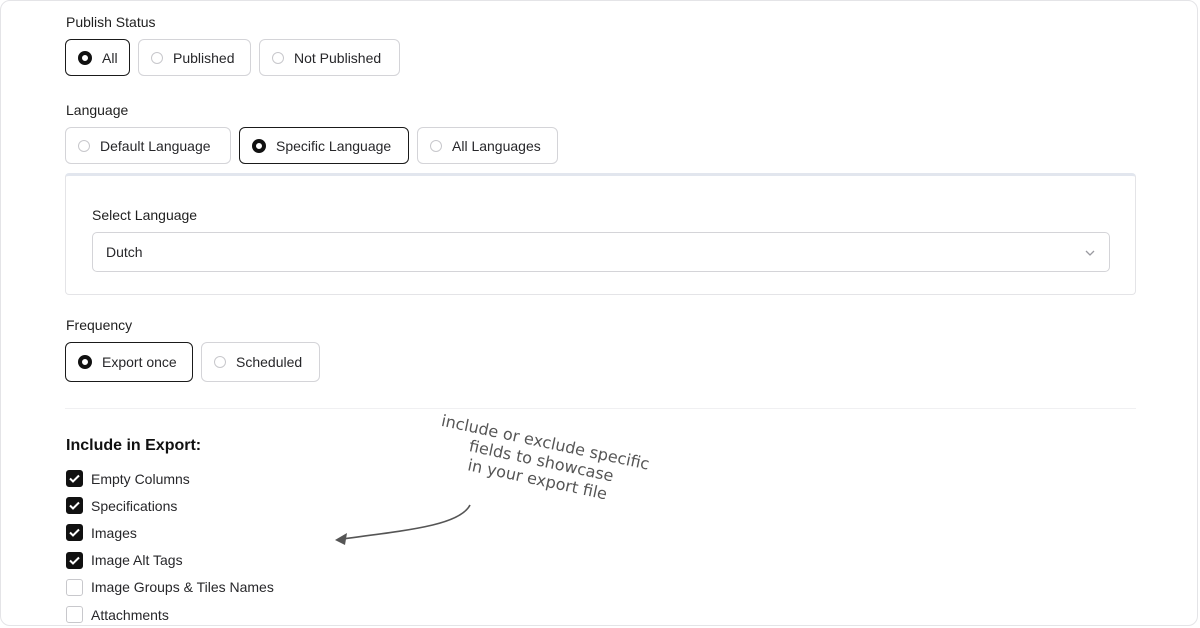 This screenshot has width=1200, height=628. What do you see at coordinates (155, 145) in the screenshot?
I see `option-label: Default Language` at bounding box center [155, 145].